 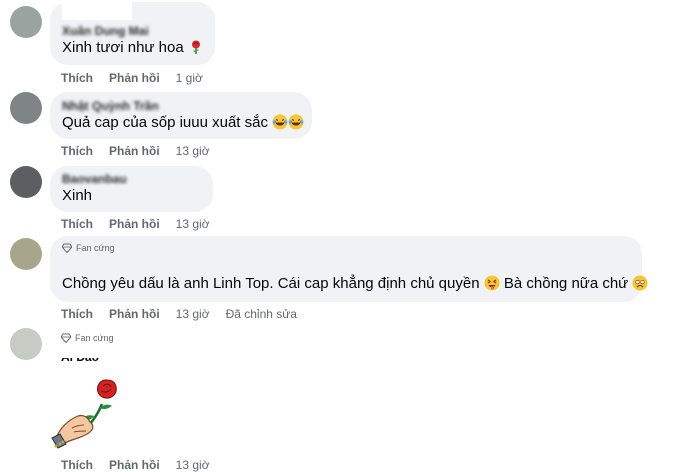 I want to click on hand-holding-rose-sticker, so click(x=89, y=414).